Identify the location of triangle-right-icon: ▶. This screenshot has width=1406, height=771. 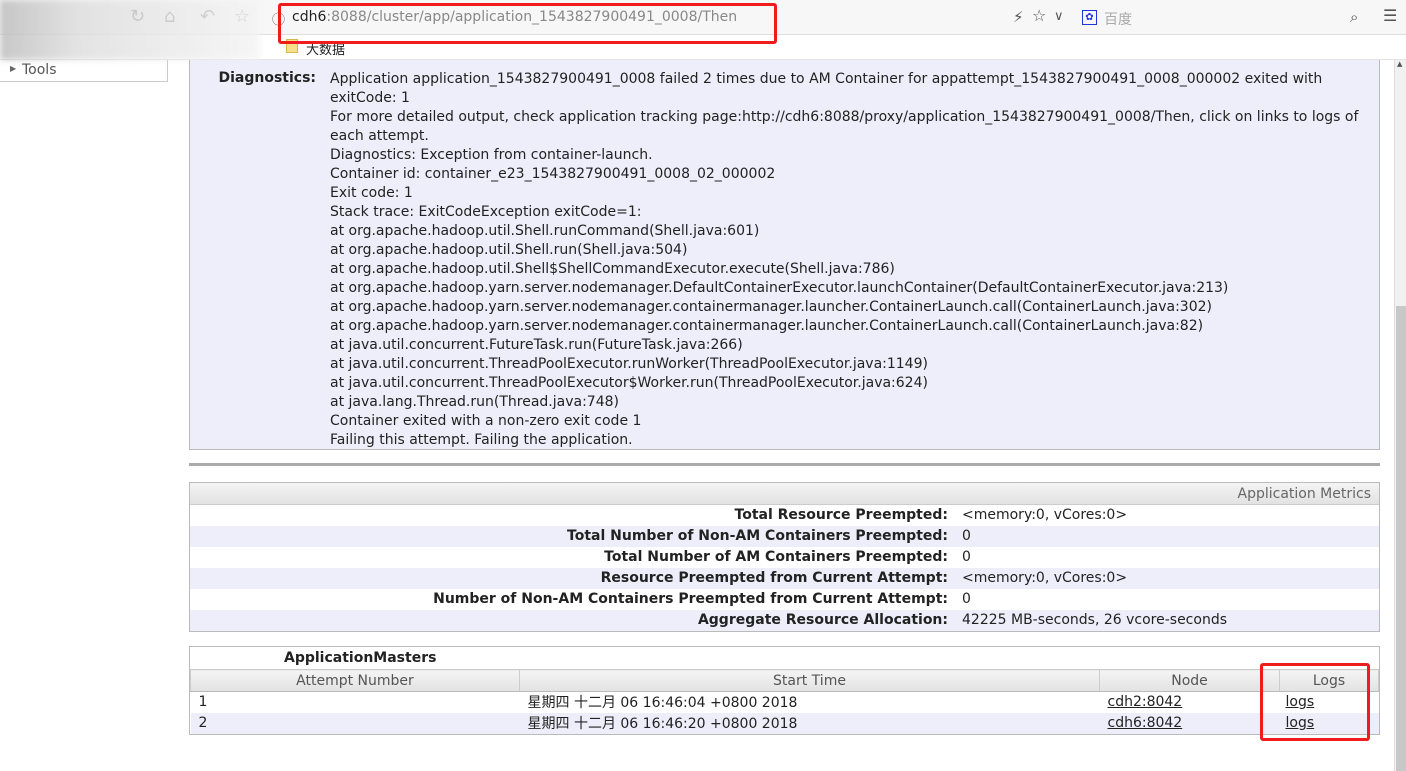
(13, 68).